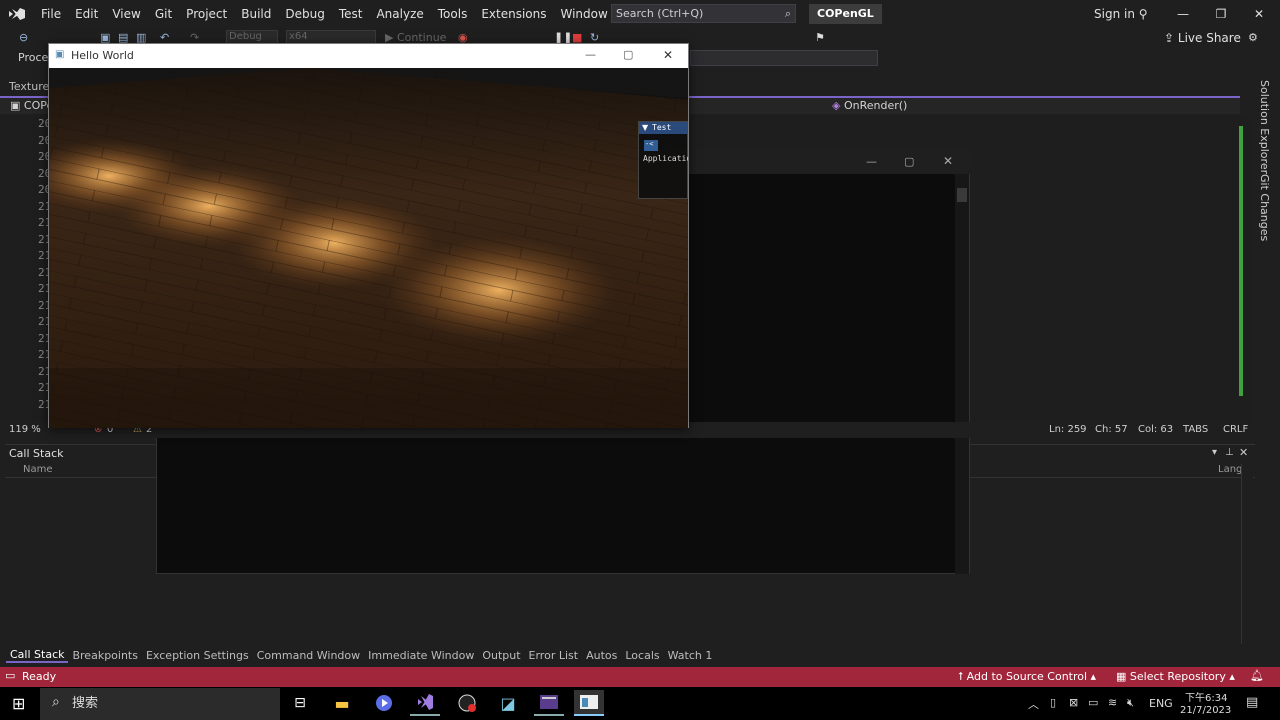 The width and height of the screenshot is (1280, 720). What do you see at coordinates (1257, 675) in the screenshot?
I see `notifications-bell-icon: 🔔︎` at bounding box center [1257, 675].